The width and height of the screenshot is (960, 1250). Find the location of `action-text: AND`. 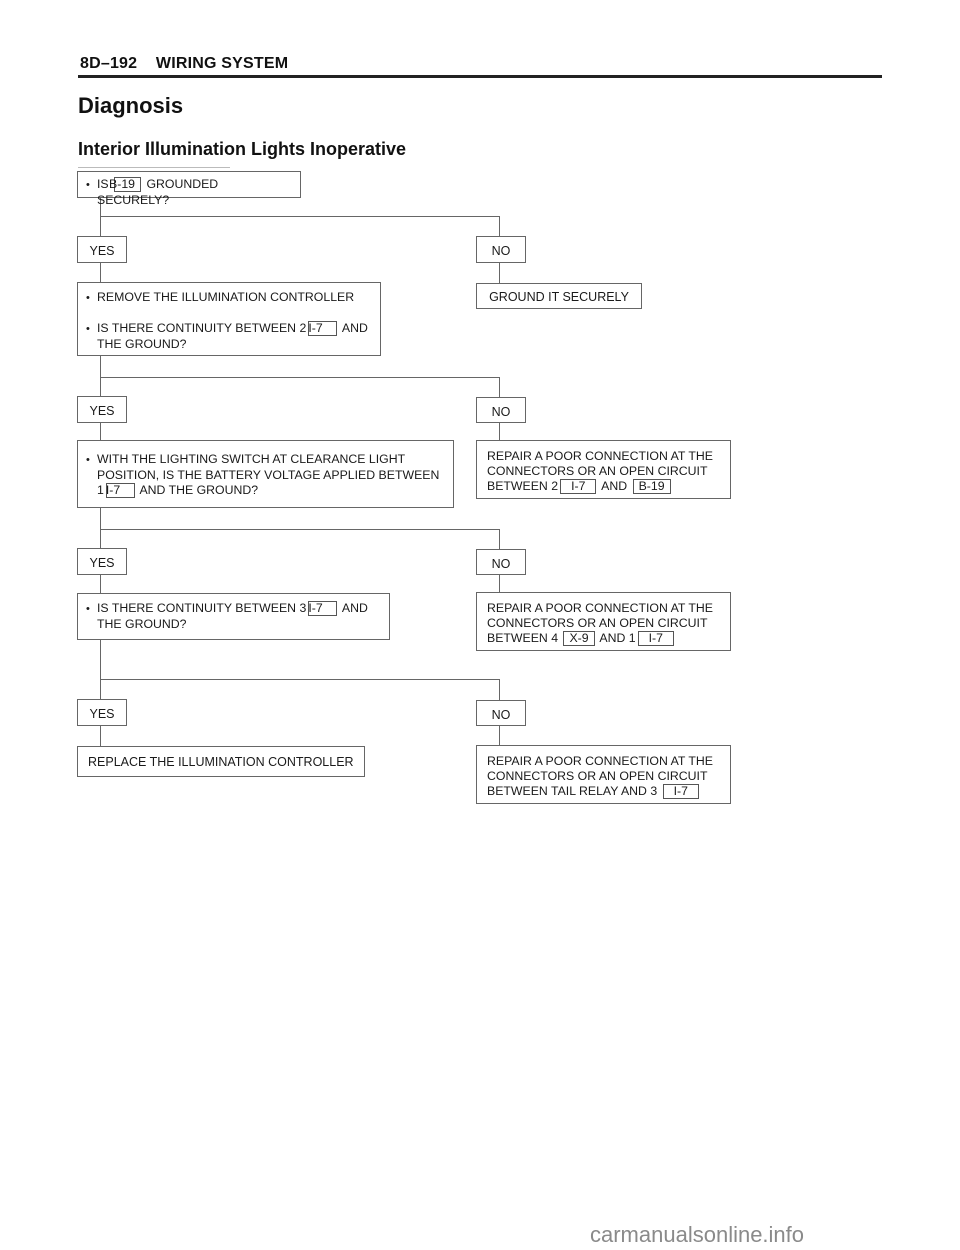

action-text: AND is located at coordinates (614, 486).